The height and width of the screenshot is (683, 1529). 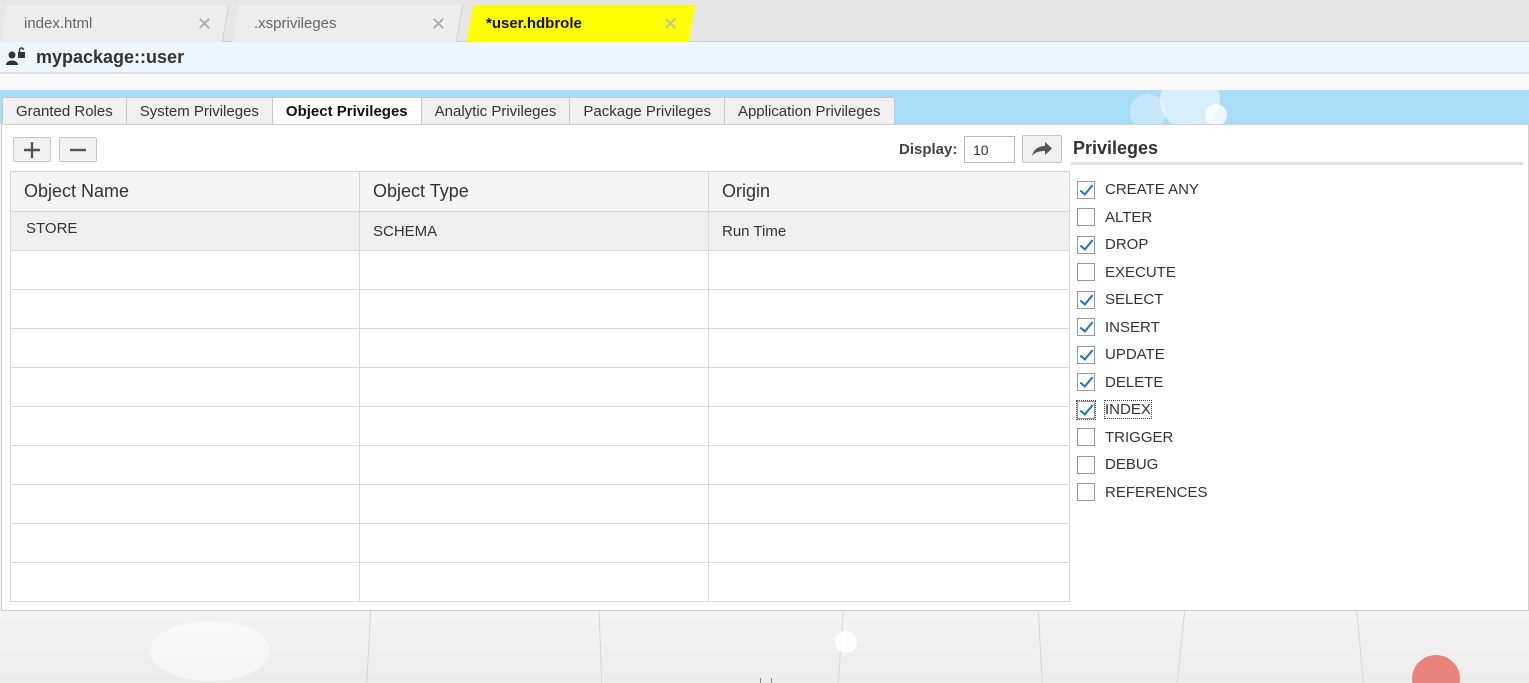 What do you see at coordinates (1128, 410) in the screenshot?
I see `privilege-label: INDEX` at bounding box center [1128, 410].